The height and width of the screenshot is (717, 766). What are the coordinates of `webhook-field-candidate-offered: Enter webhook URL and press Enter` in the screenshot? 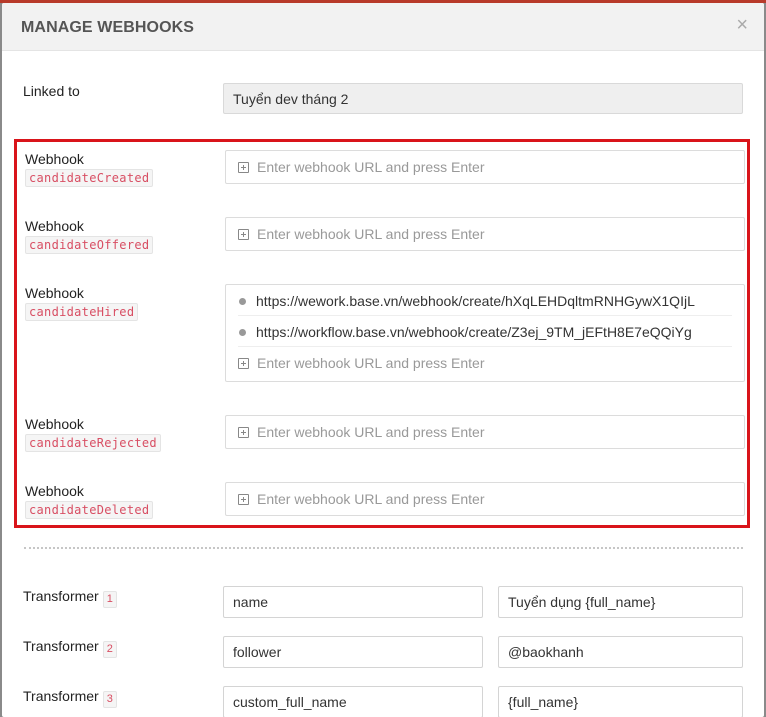 It's located at (485, 234).